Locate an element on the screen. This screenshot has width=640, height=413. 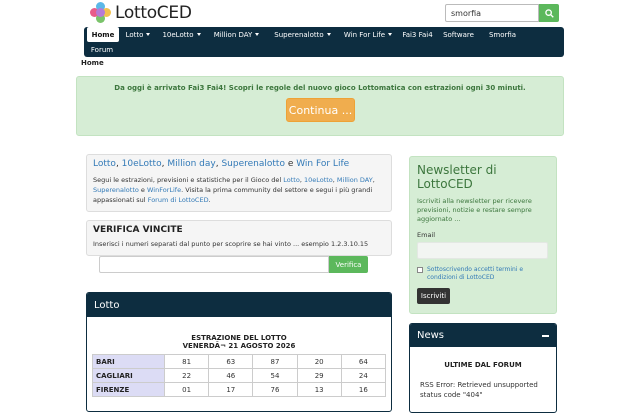
intro-text: . is located at coordinates (209, 200).